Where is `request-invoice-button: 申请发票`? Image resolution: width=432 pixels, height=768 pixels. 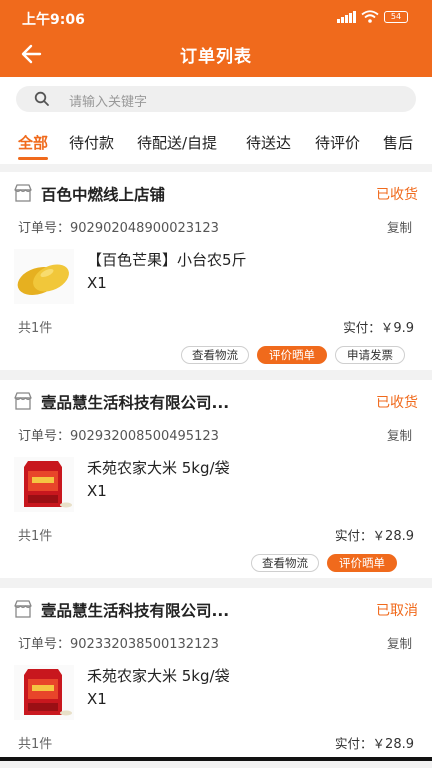
request-invoice-button: 申请发票 is located at coordinates (370, 355).